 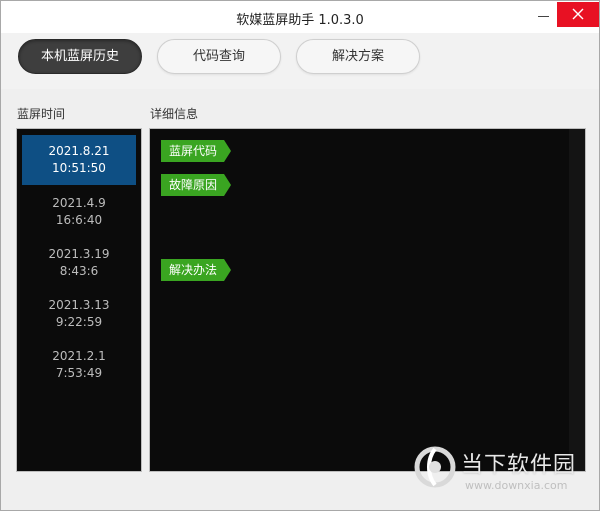 What do you see at coordinates (79, 263) in the screenshot?
I see `list-item: 2021.3.19 8:43:6` at bounding box center [79, 263].